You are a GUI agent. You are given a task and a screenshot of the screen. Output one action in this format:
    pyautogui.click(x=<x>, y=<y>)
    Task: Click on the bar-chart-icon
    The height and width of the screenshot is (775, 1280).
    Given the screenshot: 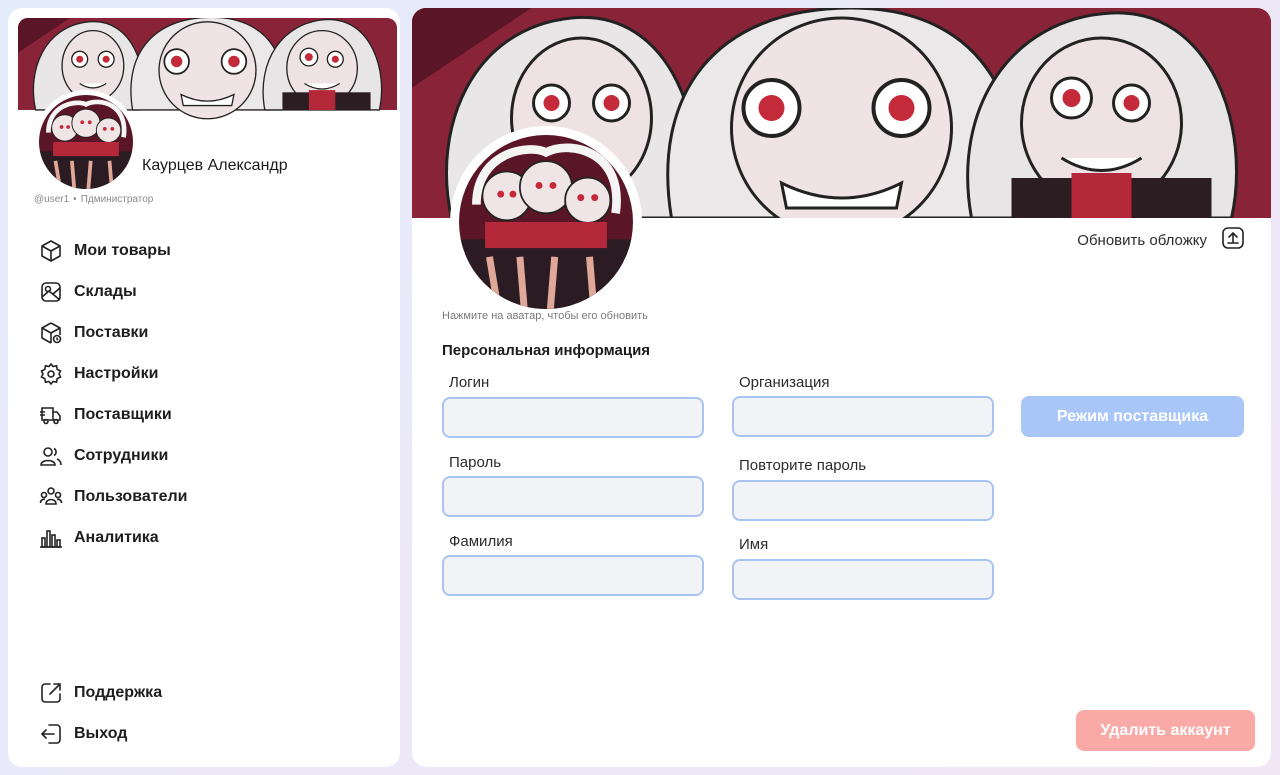 What is the action you would take?
    pyautogui.click(x=51, y=538)
    